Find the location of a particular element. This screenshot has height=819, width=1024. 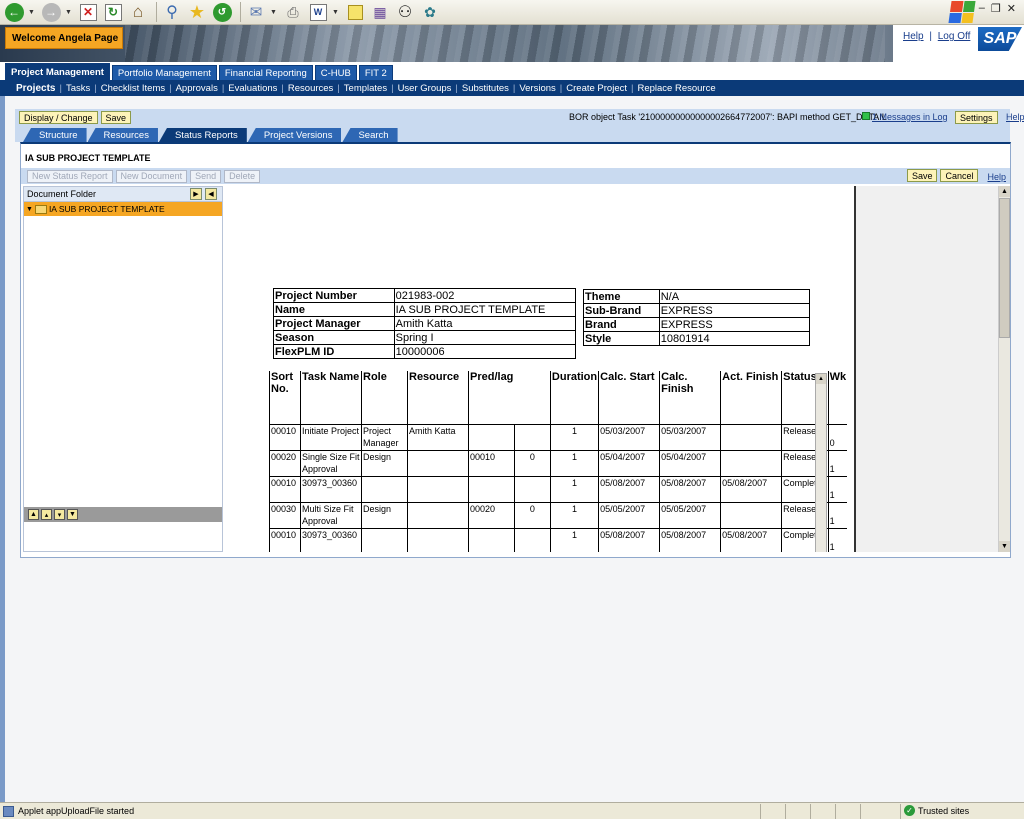

new-status-report-button: New Status Report is located at coordinates (70, 176).